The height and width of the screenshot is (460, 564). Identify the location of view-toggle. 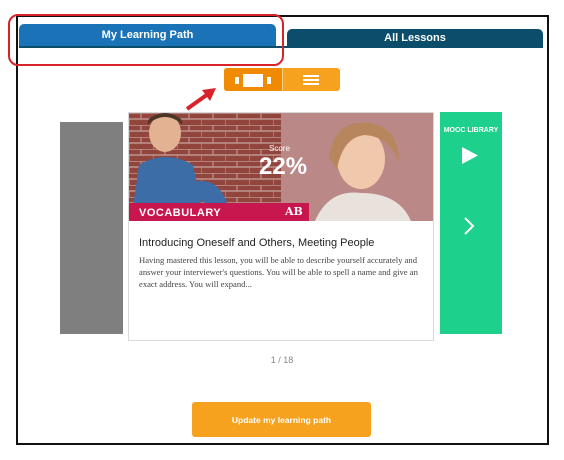
(282, 79).